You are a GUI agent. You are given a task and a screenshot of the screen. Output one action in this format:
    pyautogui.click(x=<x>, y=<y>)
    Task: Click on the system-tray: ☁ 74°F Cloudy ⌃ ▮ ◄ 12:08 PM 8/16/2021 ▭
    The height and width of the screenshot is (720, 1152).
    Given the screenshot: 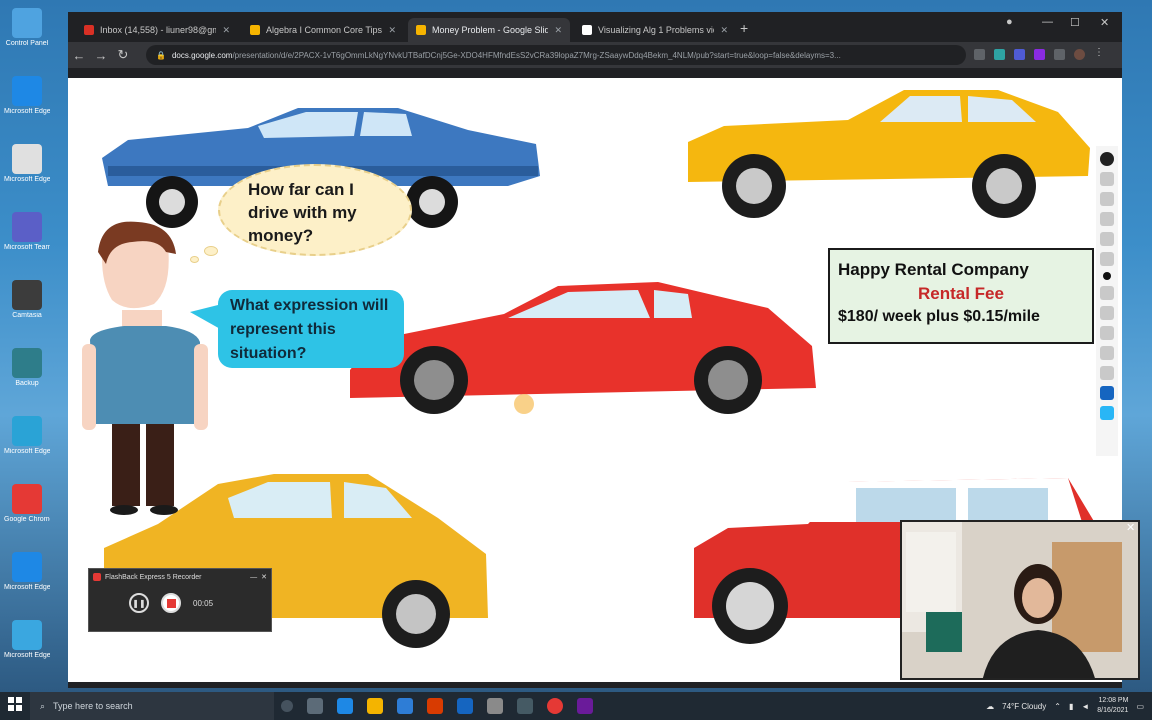 What is the action you would take?
    pyautogui.click(x=1065, y=706)
    